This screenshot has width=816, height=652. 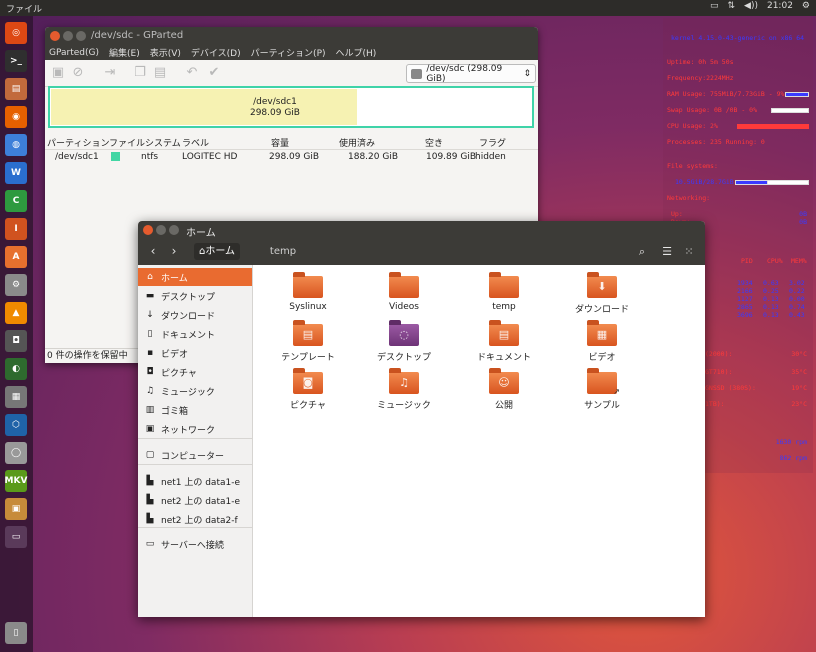 What do you see at coordinates (714, 6) in the screenshot?
I see `keyboard-icon: ▭` at bounding box center [714, 6].